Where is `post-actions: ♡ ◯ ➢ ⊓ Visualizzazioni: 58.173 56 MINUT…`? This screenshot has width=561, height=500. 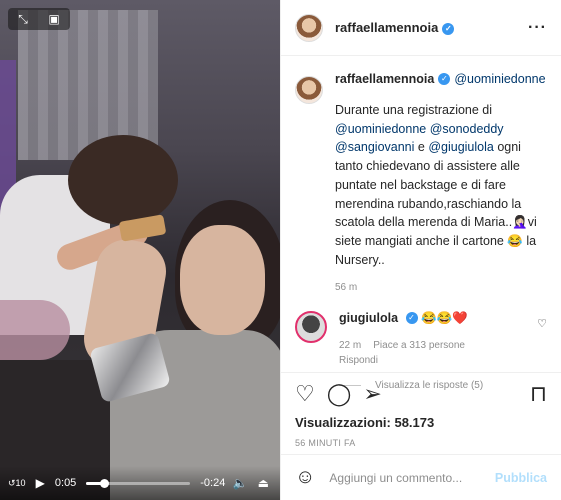
post-actions: ♡ ◯ ➢ ⊓ Visualizzazioni: 58.173 56 MINUT… is located at coordinates (421, 410).